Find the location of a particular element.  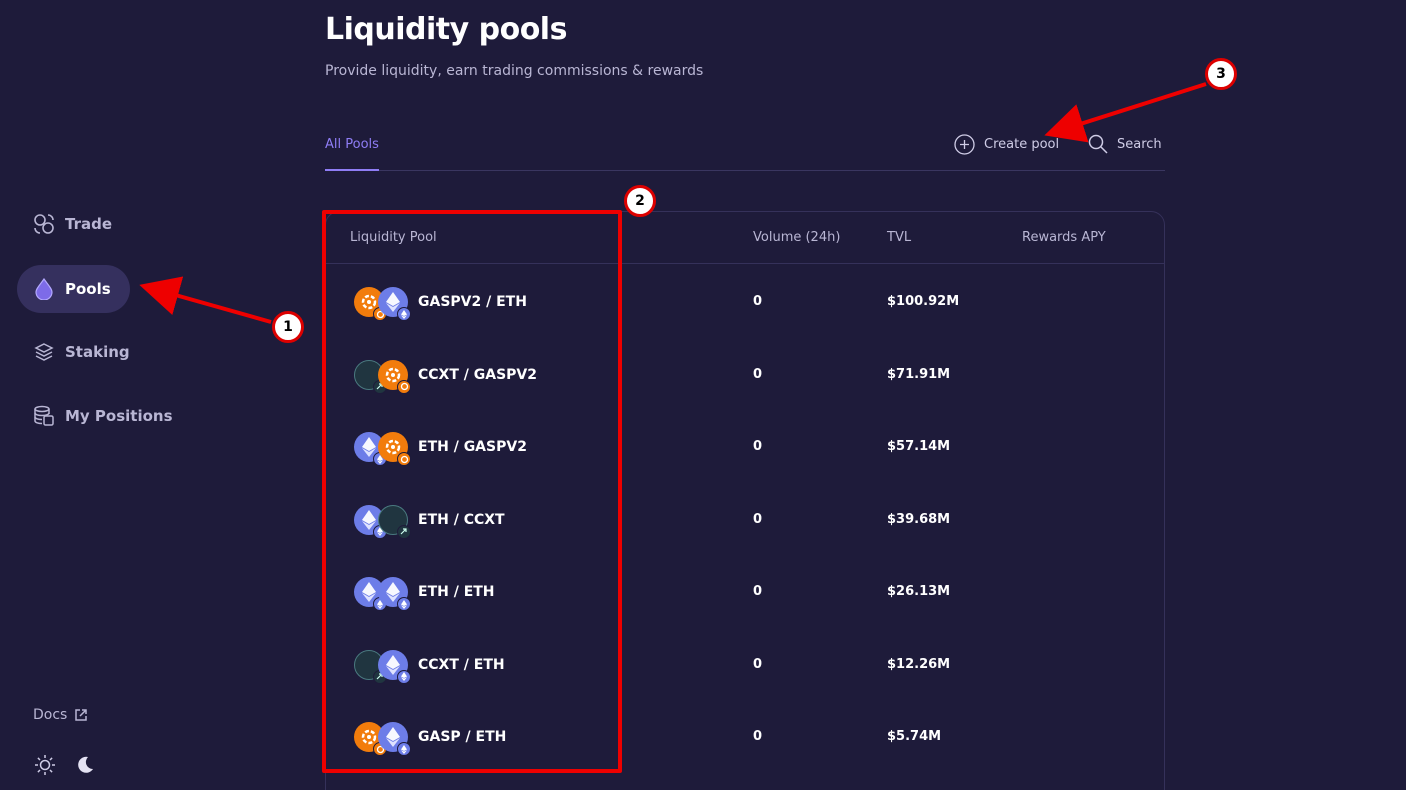

annotation-marker-2: 2 is located at coordinates (640, 201).